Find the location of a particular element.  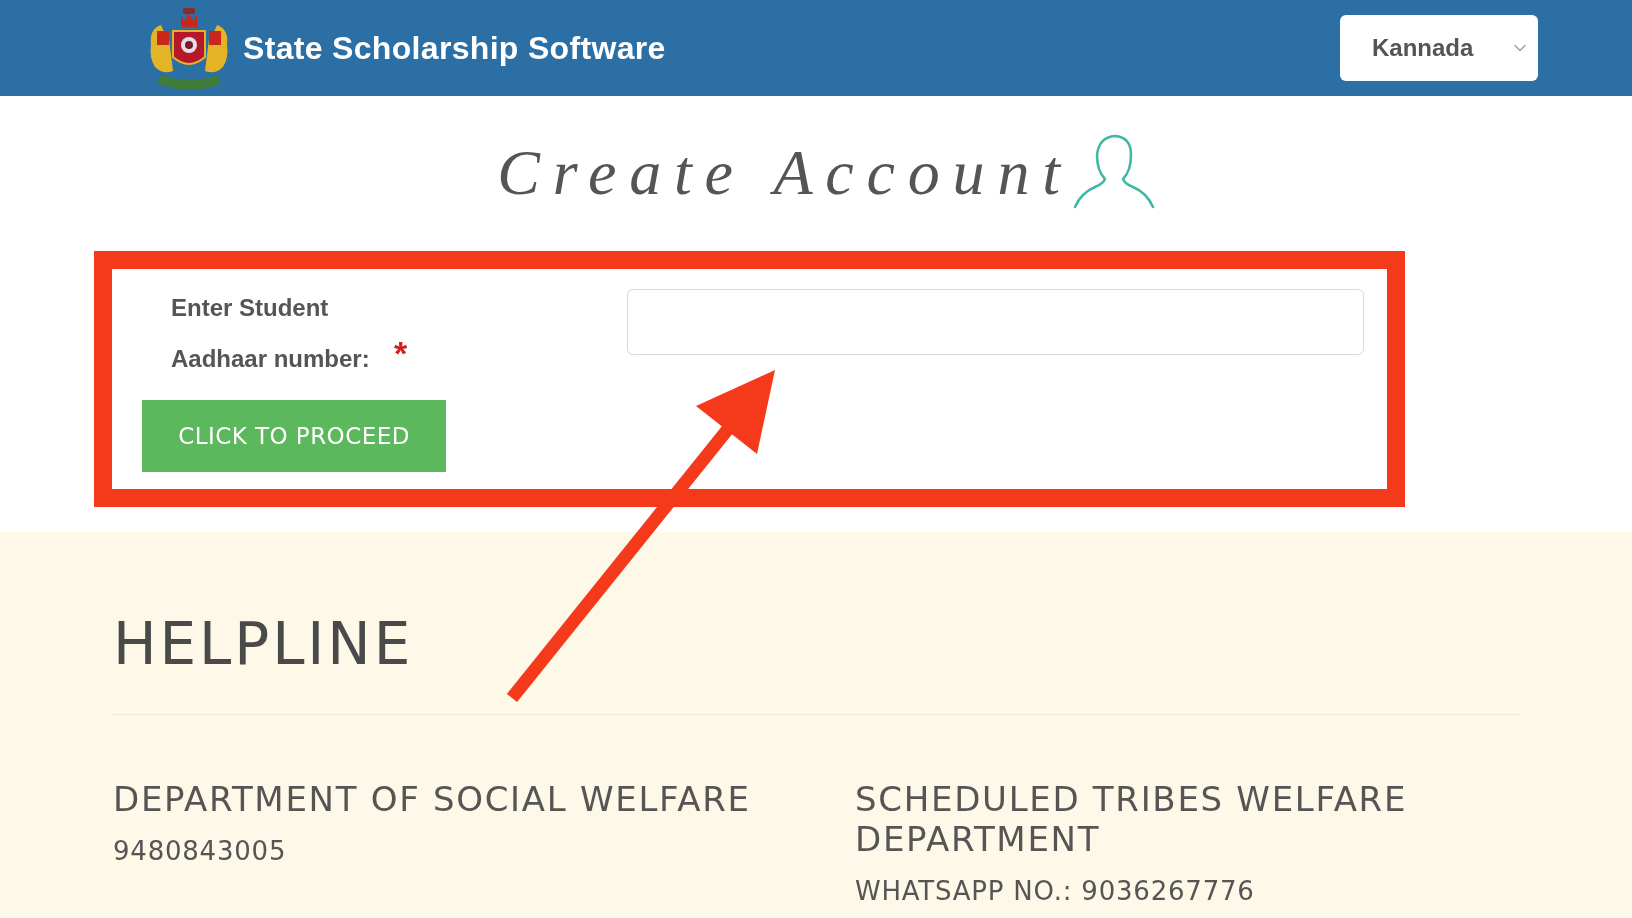

phone-number: 9480843005 is located at coordinates (200, 851).